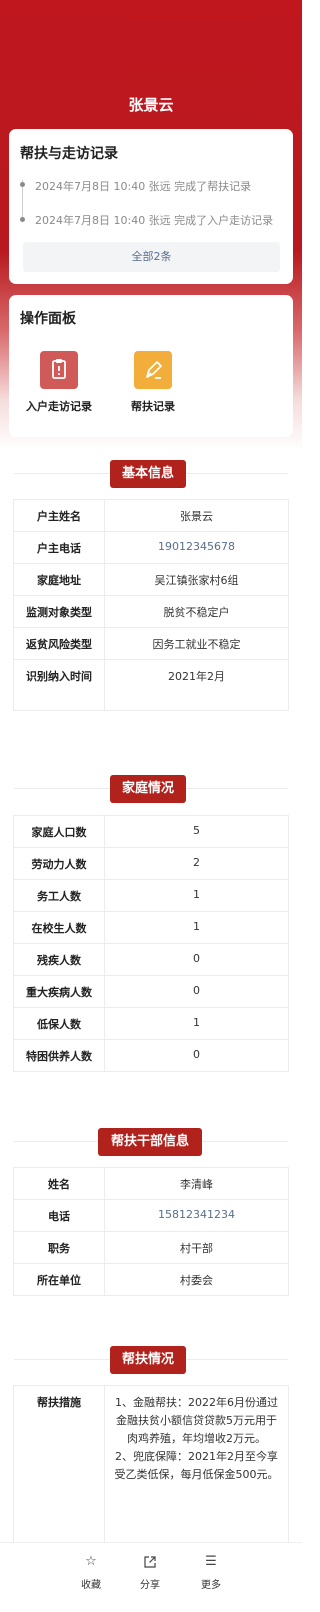 The image size is (320, 1612). I want to click on field-label: 识别纳入时间, so click(59, 685).